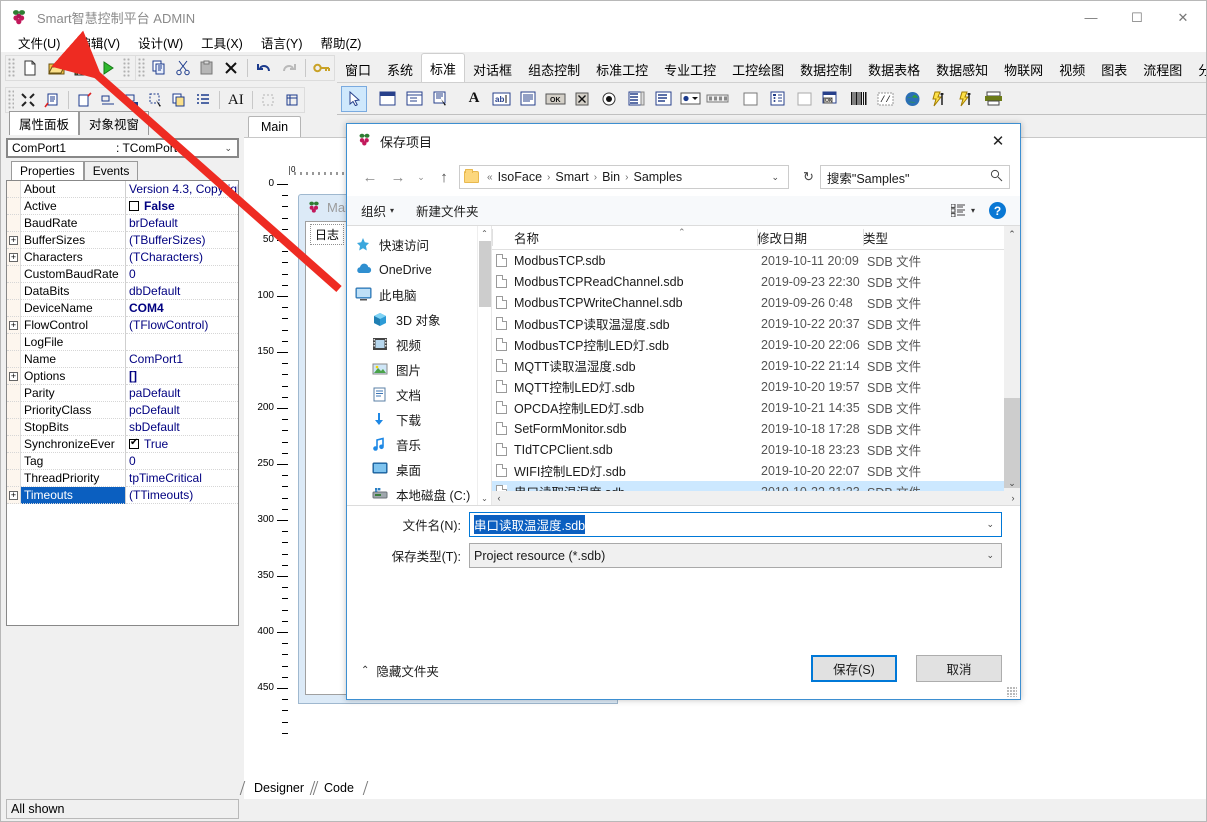 The height and width of the screenshot is (822, 1207). Describe the element at coordinates (182, 359) in the screenshot. I see `property-value: ComPort1` at that location.